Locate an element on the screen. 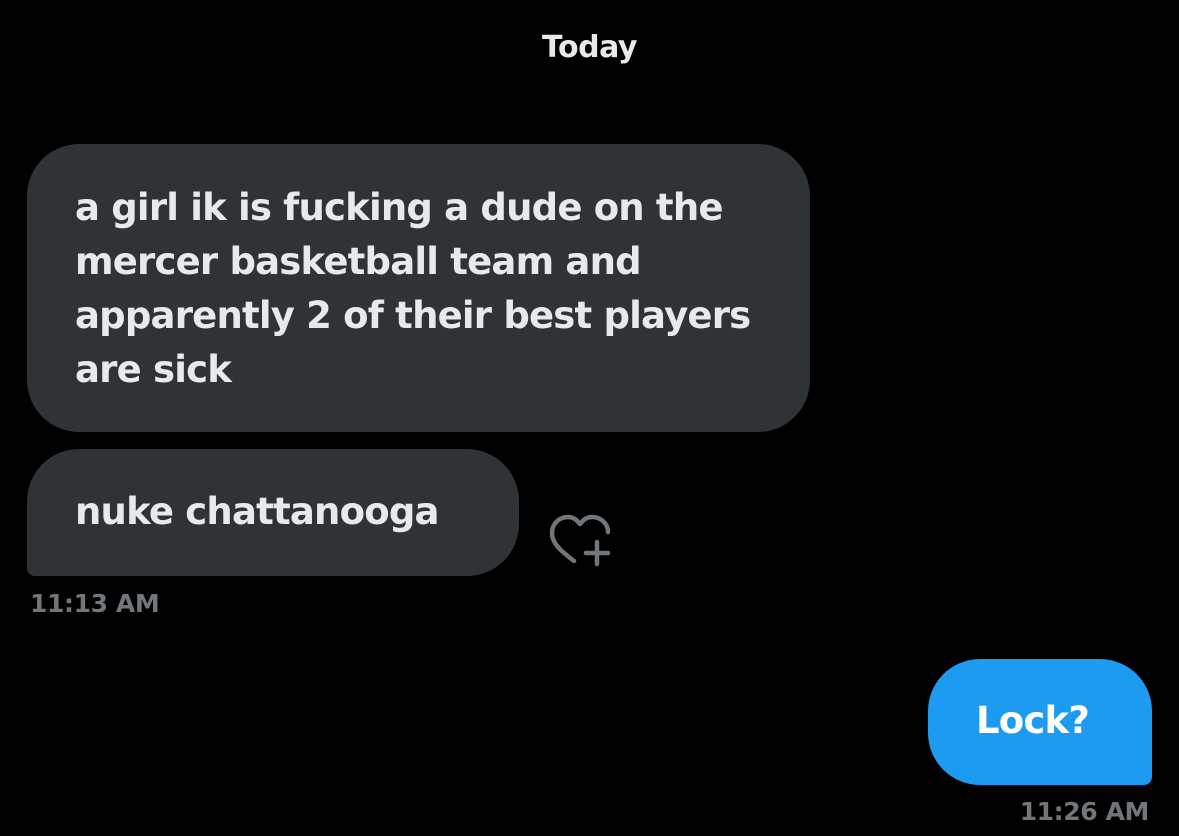 The height and width of the screenshot is (836, 1179). date-header: Today is located at coordinates (589, 47).